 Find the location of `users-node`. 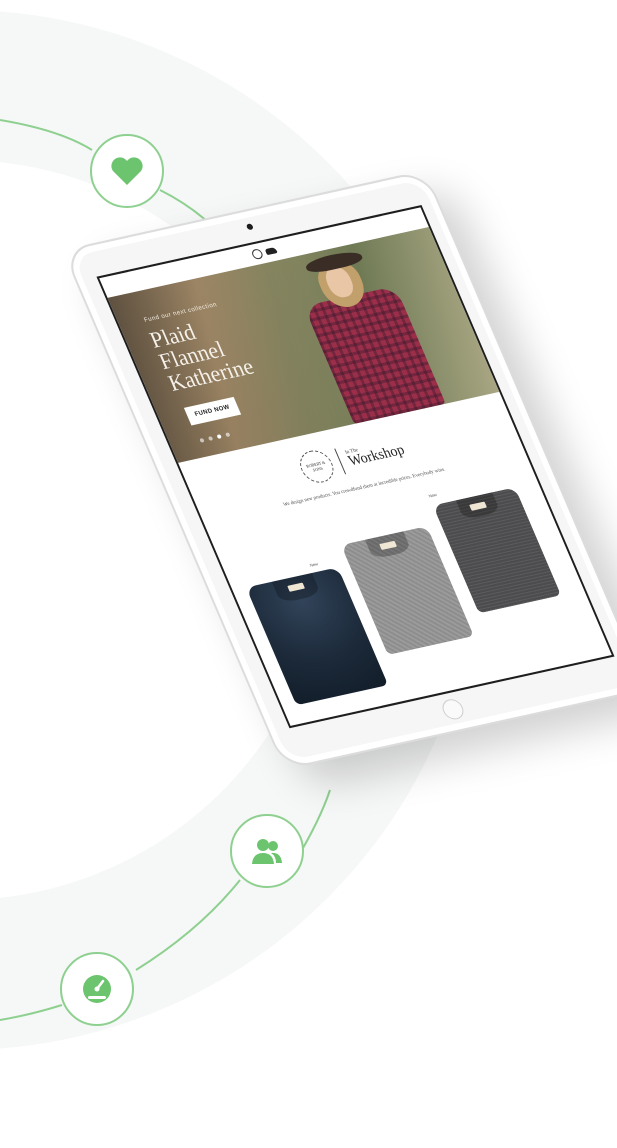

users-node is located at coordinates (267, 851).